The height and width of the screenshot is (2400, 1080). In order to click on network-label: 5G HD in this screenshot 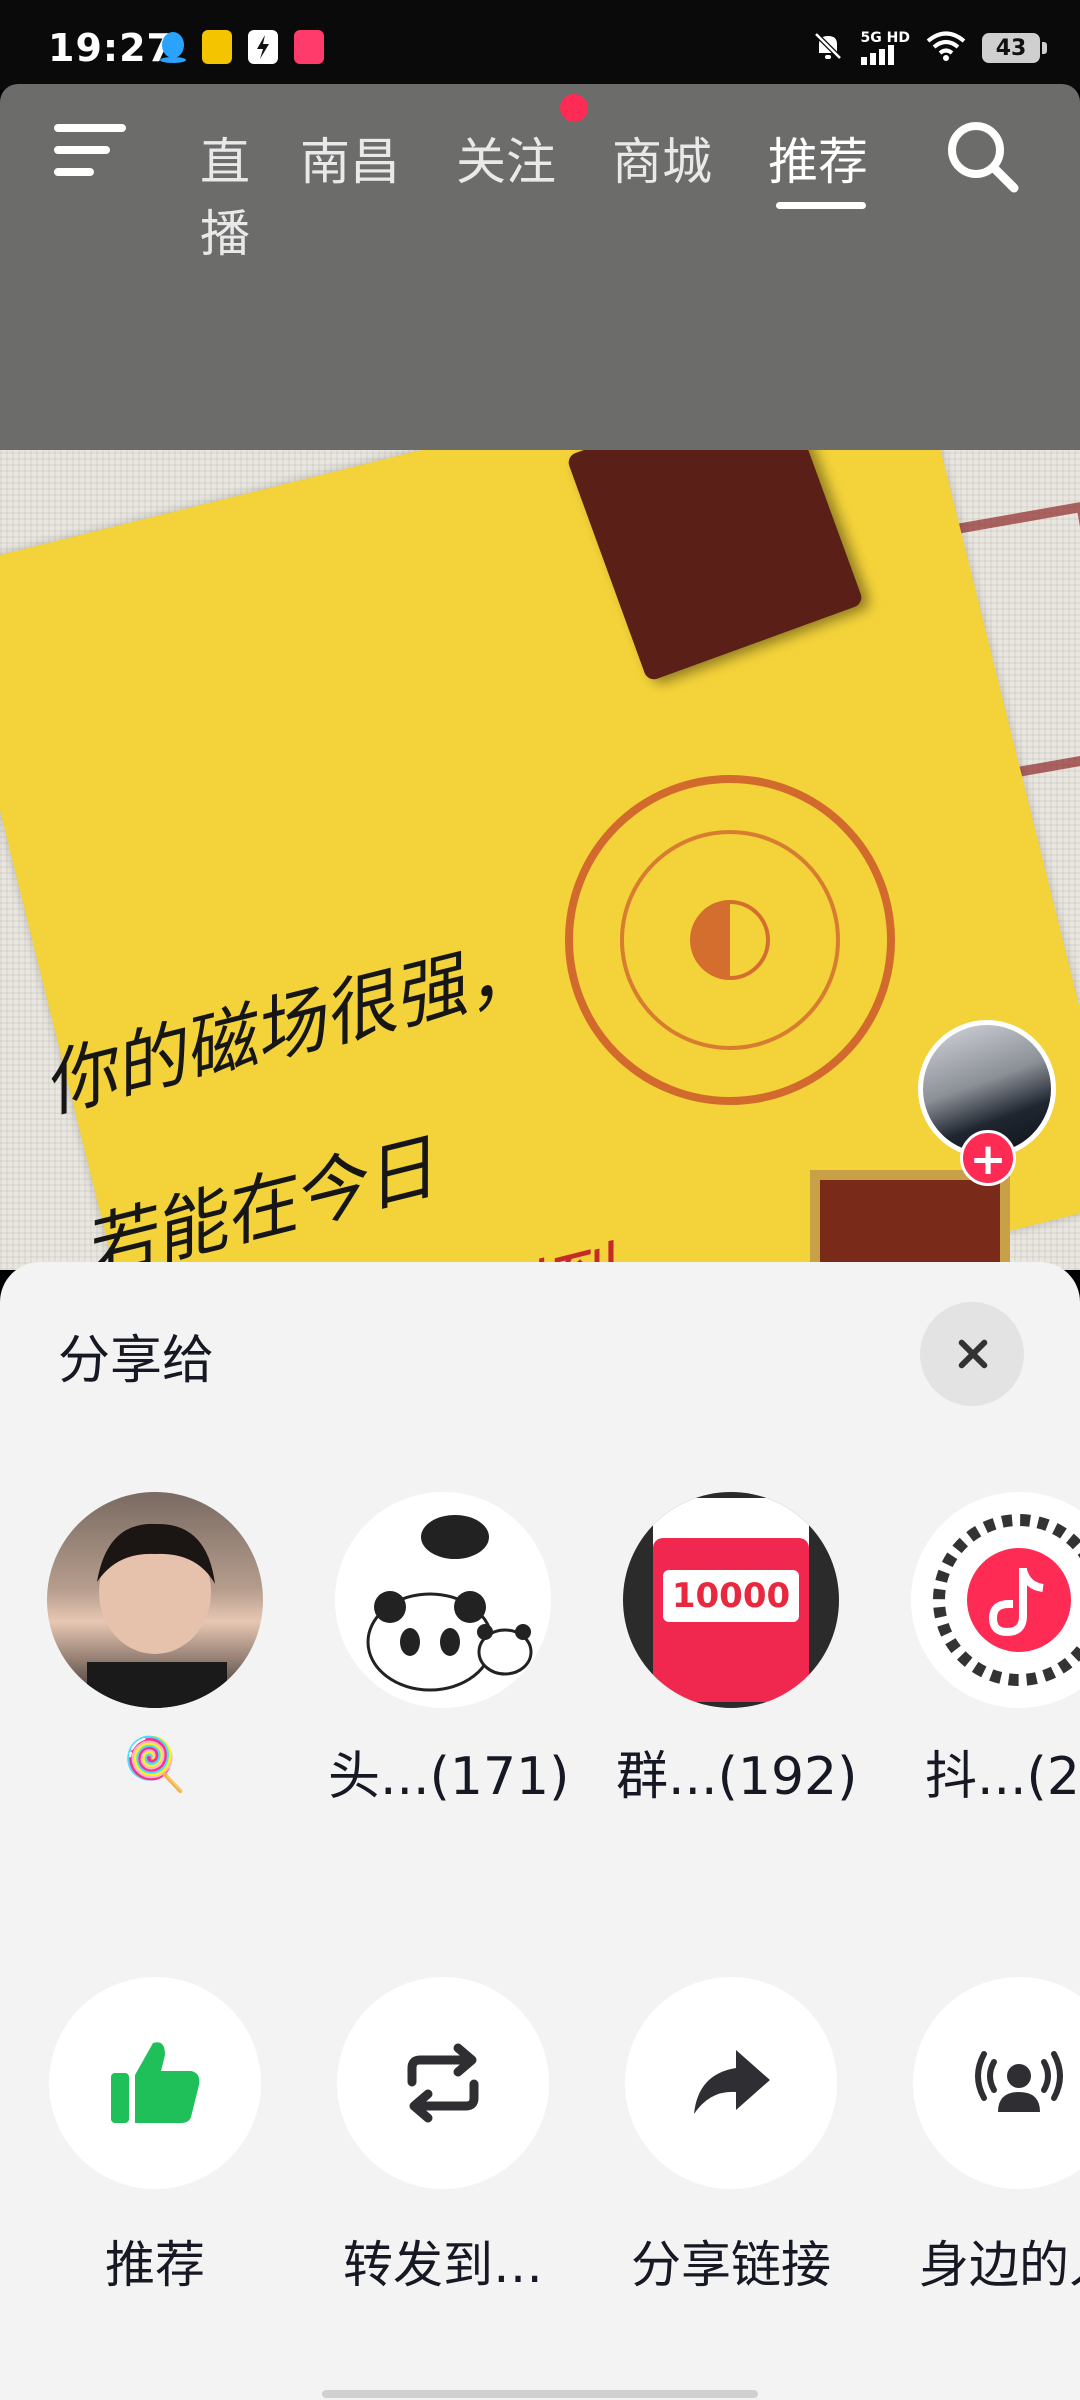, I will do `click(885, 38)`.